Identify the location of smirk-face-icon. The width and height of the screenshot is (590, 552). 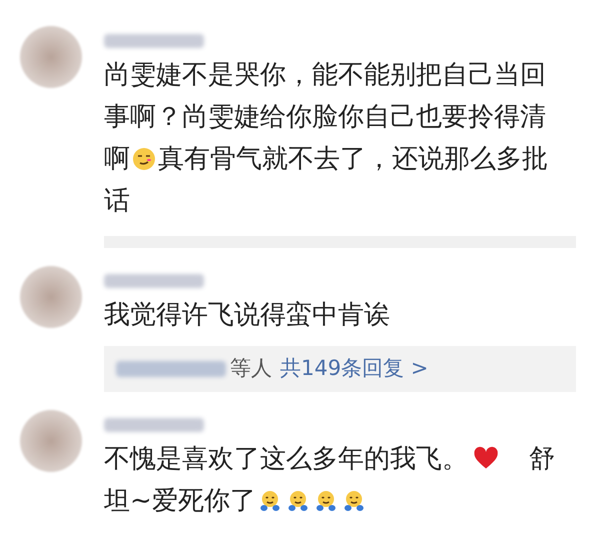
(144, 159).